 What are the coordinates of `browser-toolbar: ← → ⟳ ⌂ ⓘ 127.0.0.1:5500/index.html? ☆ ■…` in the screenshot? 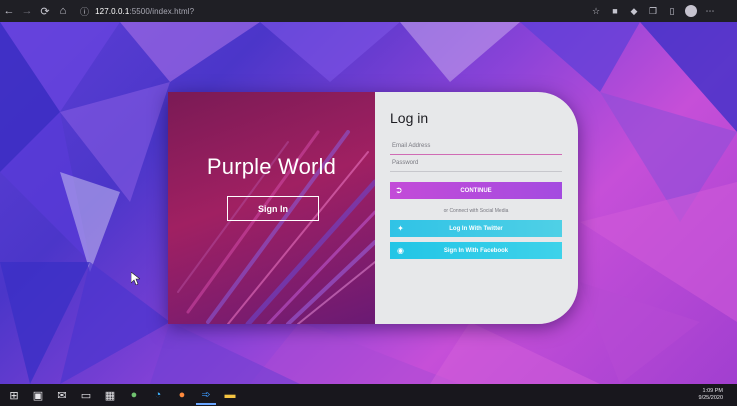 It's located at (368, 11).